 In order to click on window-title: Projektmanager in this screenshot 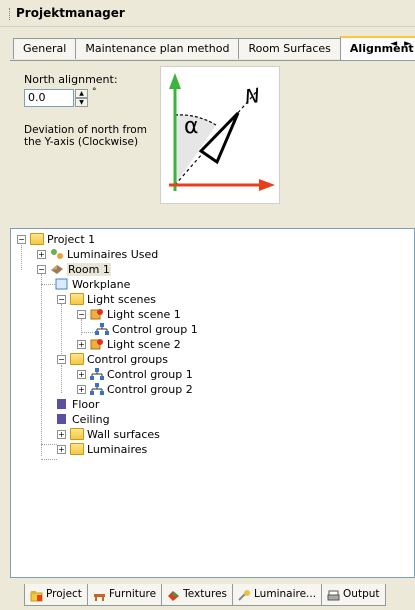, I will do `click(70, 13)`.